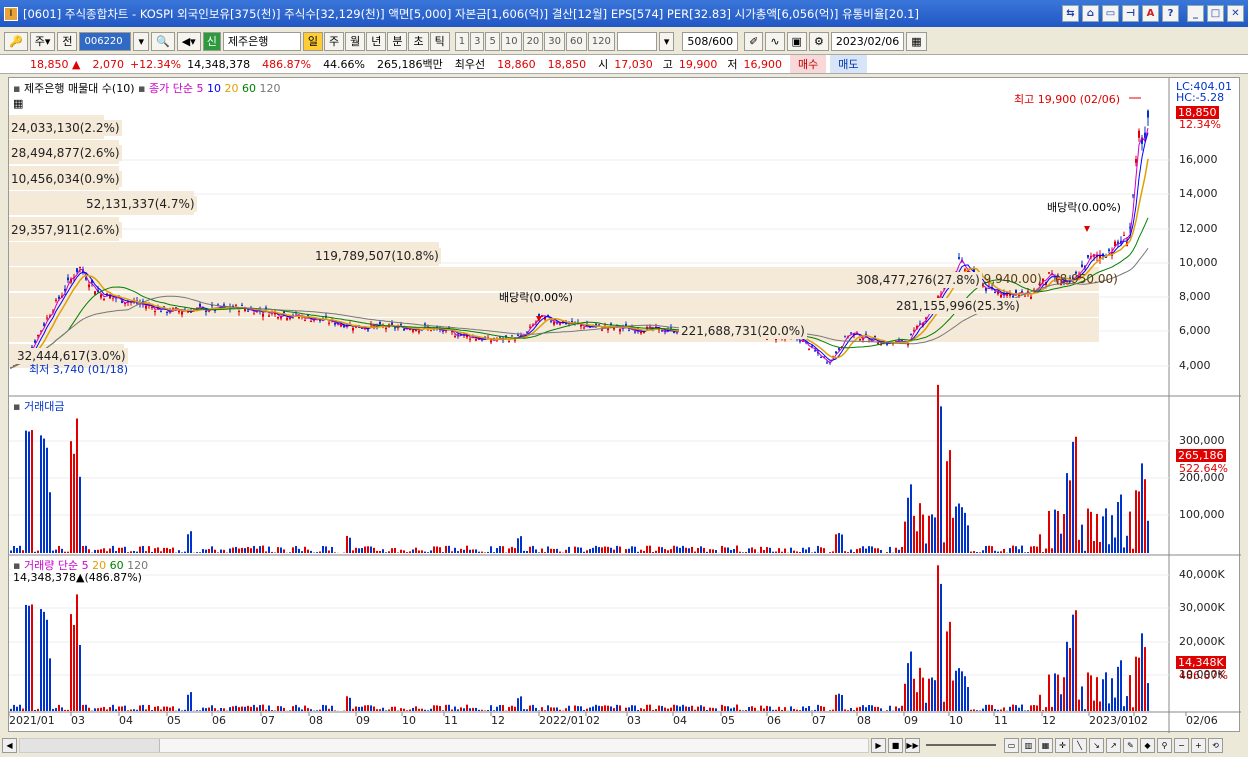 This screenshot has width=1248, height=757. I want to click on timeframe-4: 분, so click(397, 41).